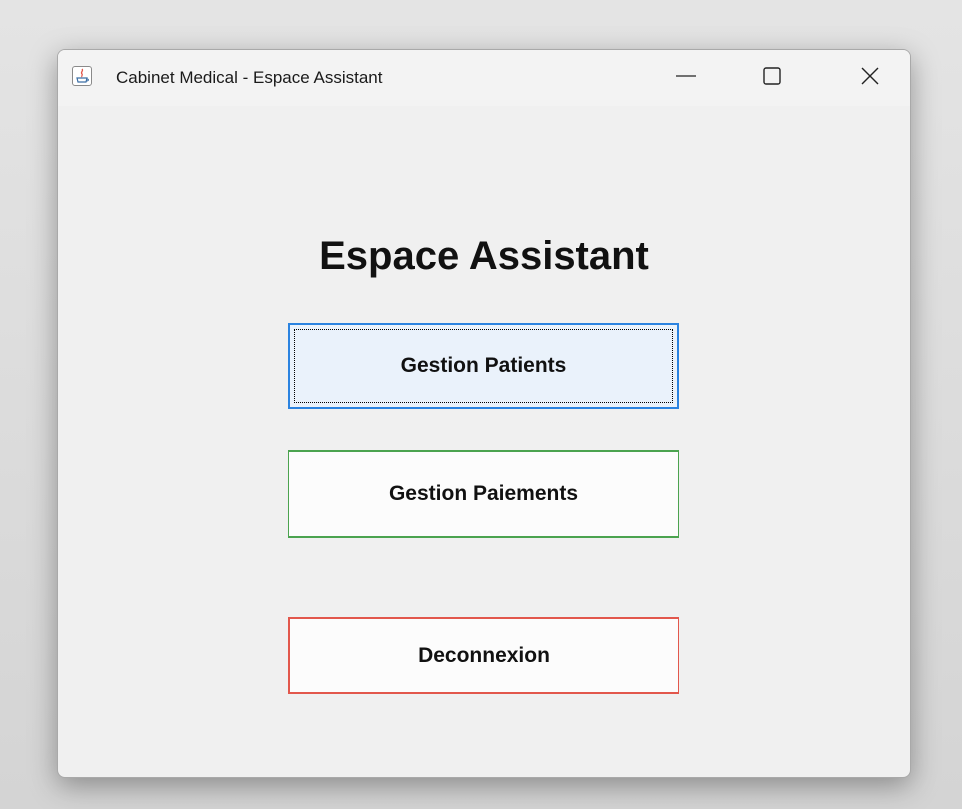 This screenshot has height=809, width=962. I want to click on minimize-icon, so click(686, 78).